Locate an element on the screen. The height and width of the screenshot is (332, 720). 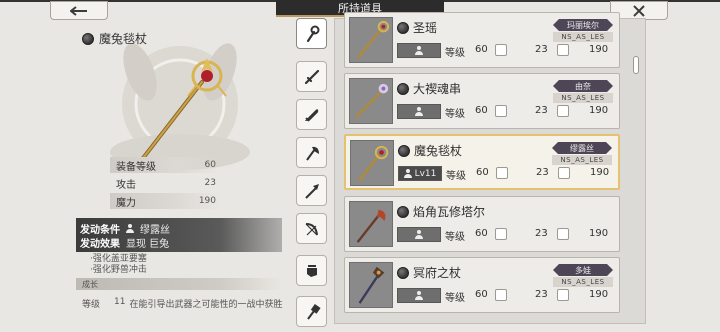
detail-name: 魔兔毯杖 is located at coordinates (123, 39).